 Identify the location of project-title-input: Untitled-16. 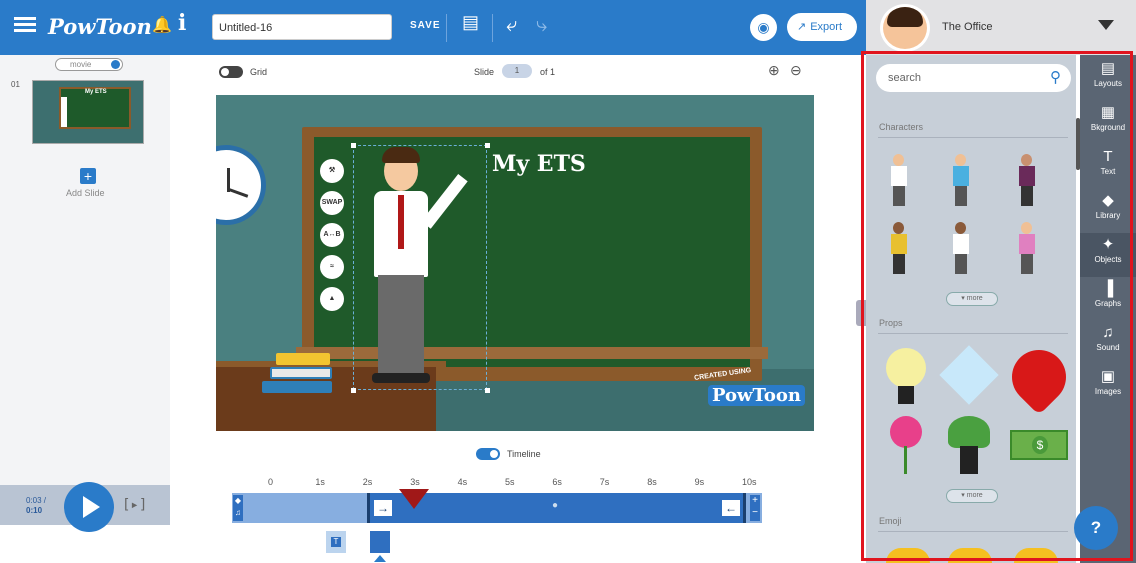
(302, 27).